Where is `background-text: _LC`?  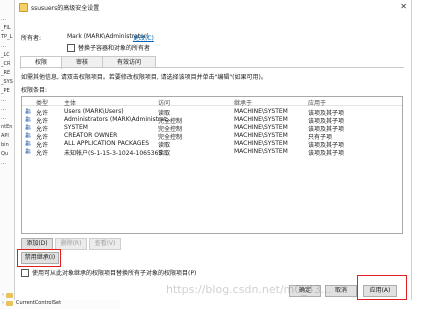 background-text: _LC is located at coordinates (5, 55).